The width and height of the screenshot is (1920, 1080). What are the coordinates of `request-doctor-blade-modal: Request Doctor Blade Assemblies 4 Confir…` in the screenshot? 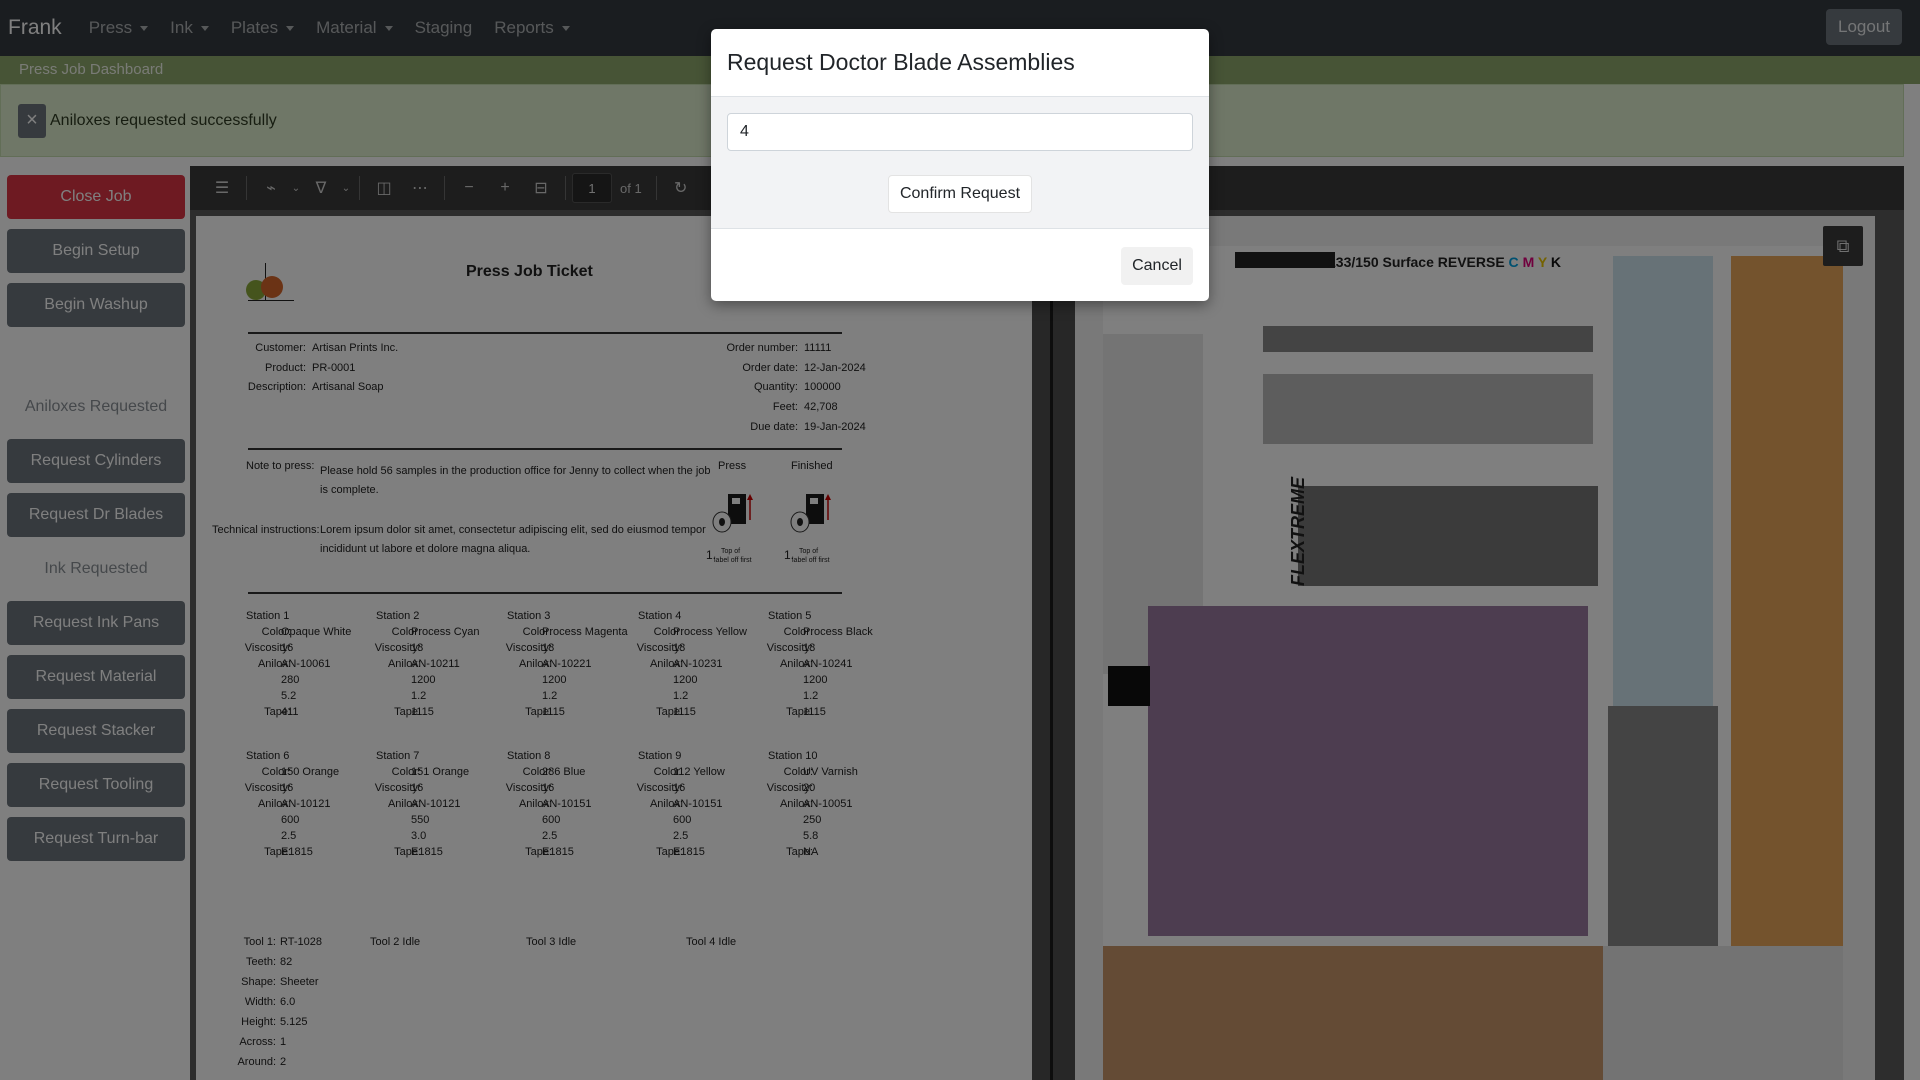 It's located at (960, 165).